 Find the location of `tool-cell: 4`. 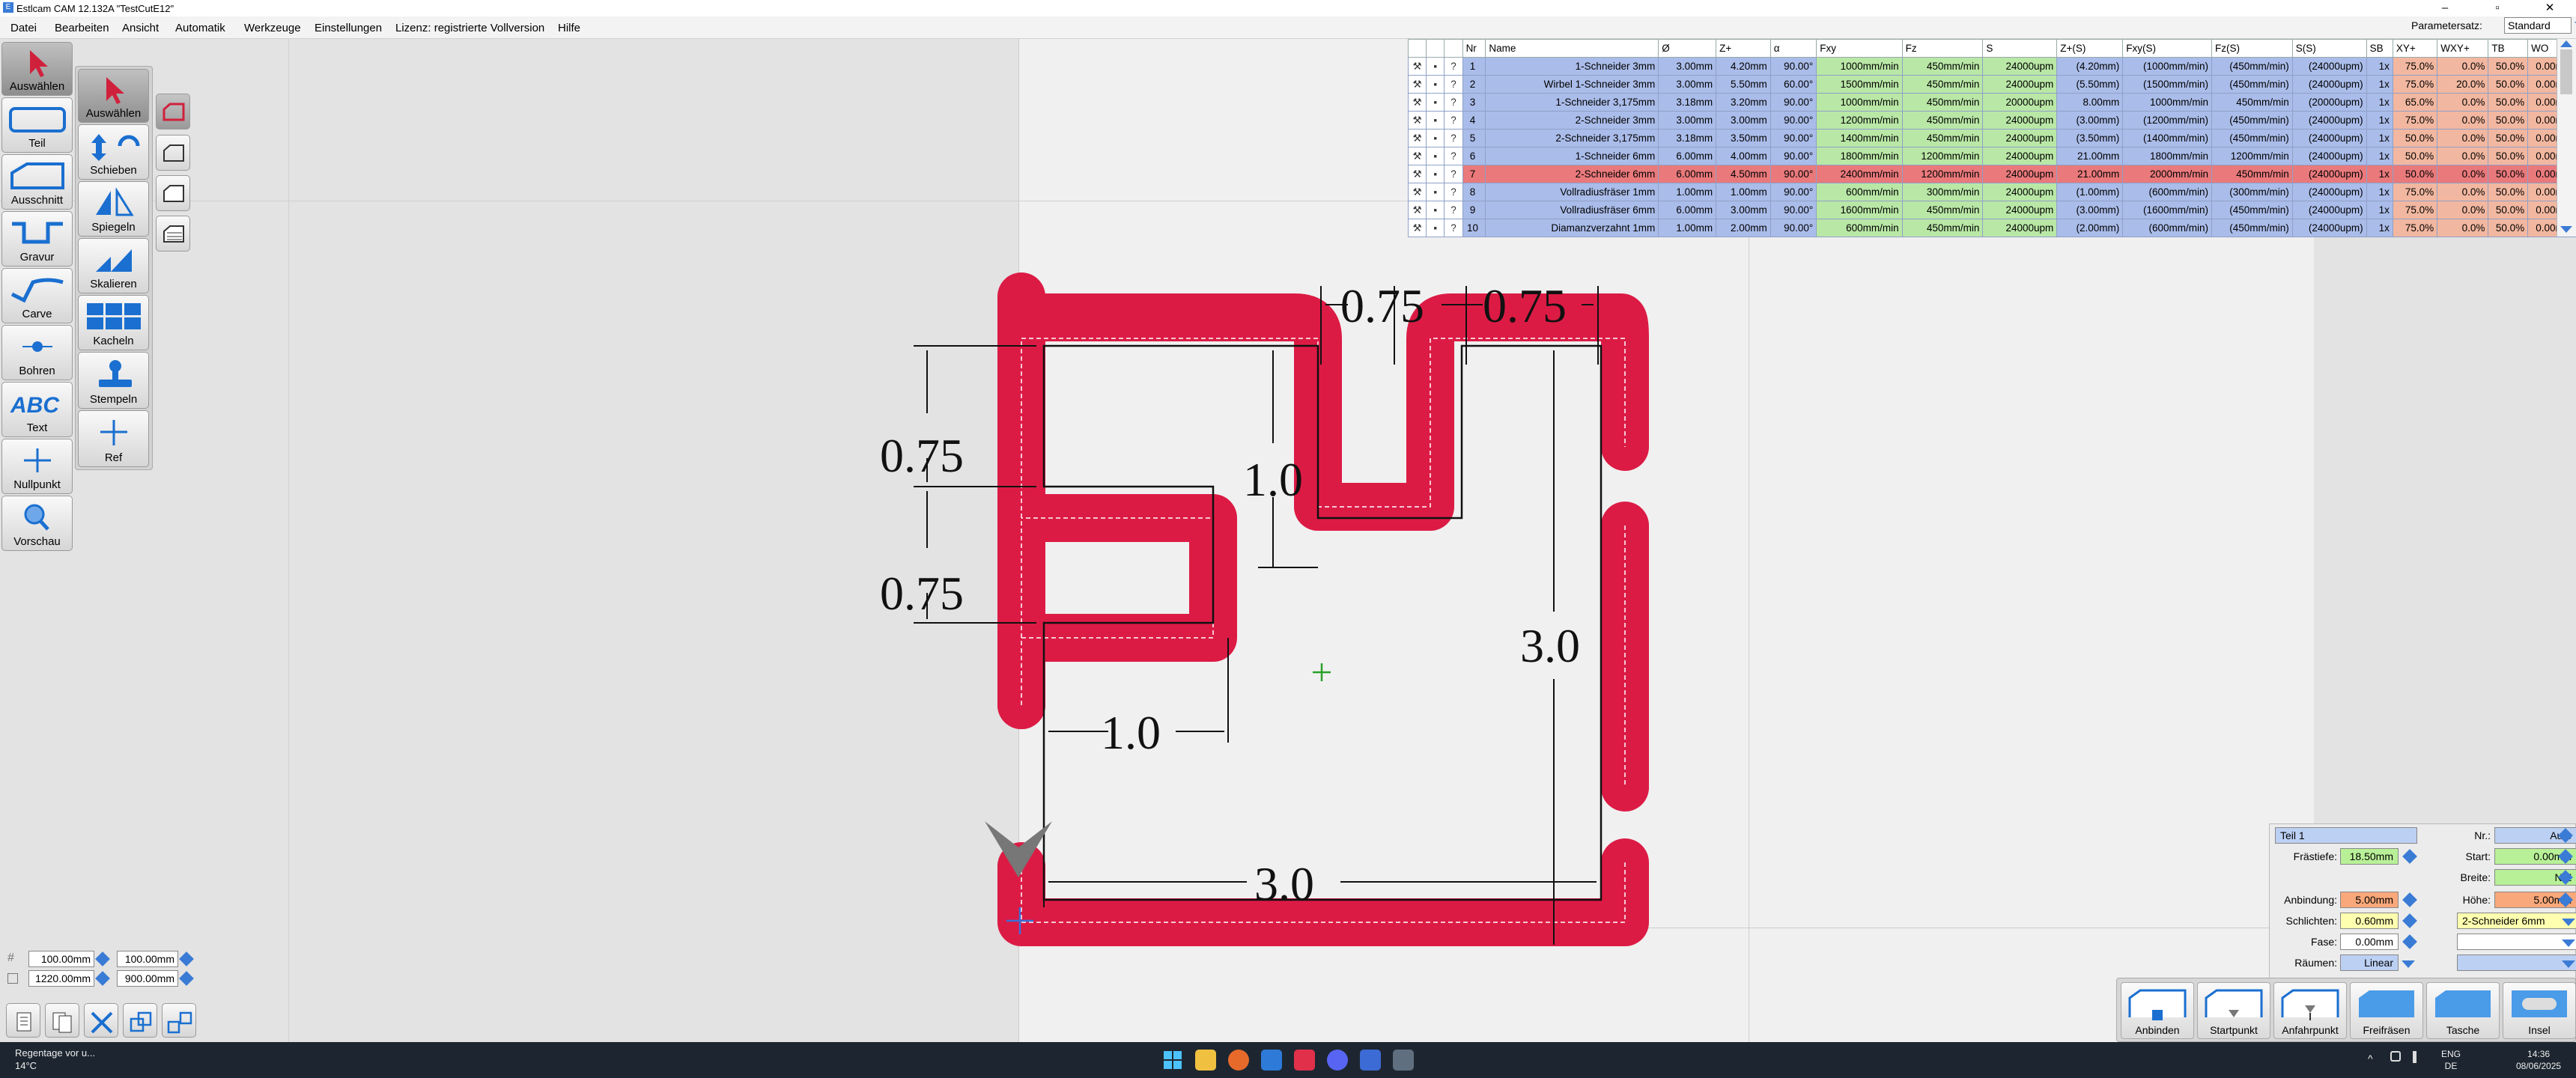

tool-cell: 4 is located at coordinates (1474, 120).